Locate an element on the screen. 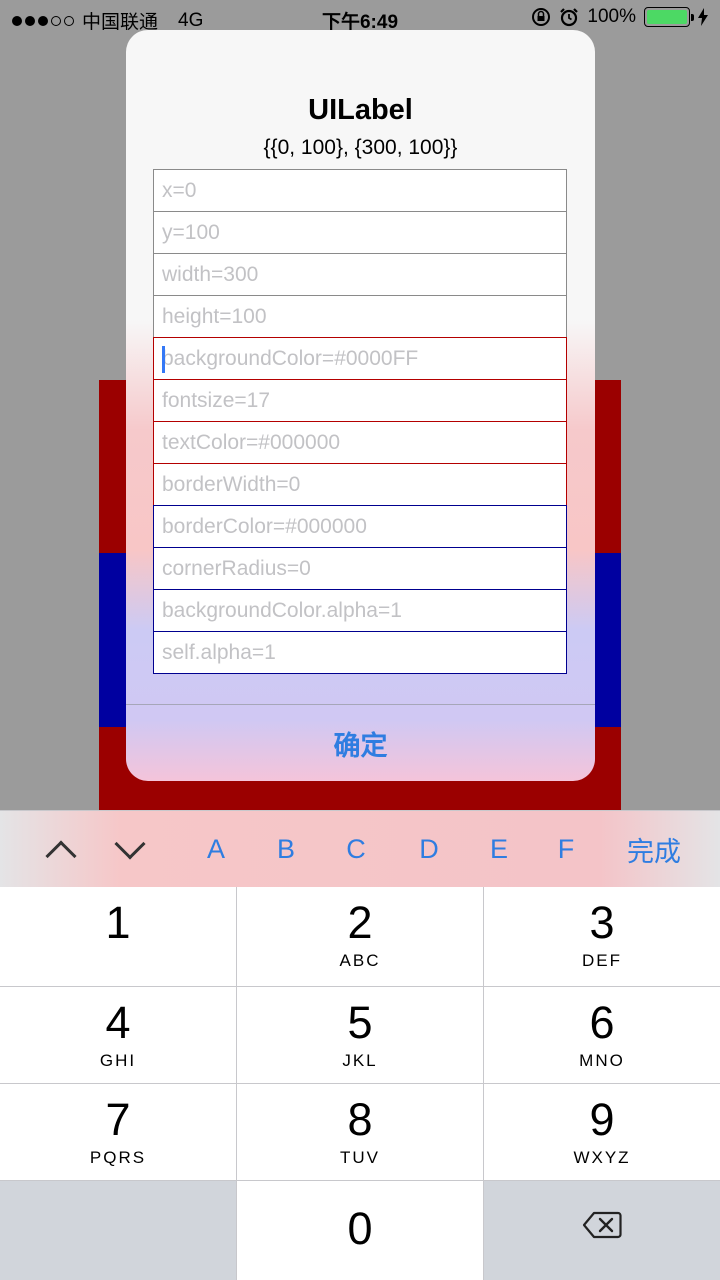 Image resolution: width=720 pixels, height=1280 pixels. key-0: 0 is located at coordinates (360, 1230).